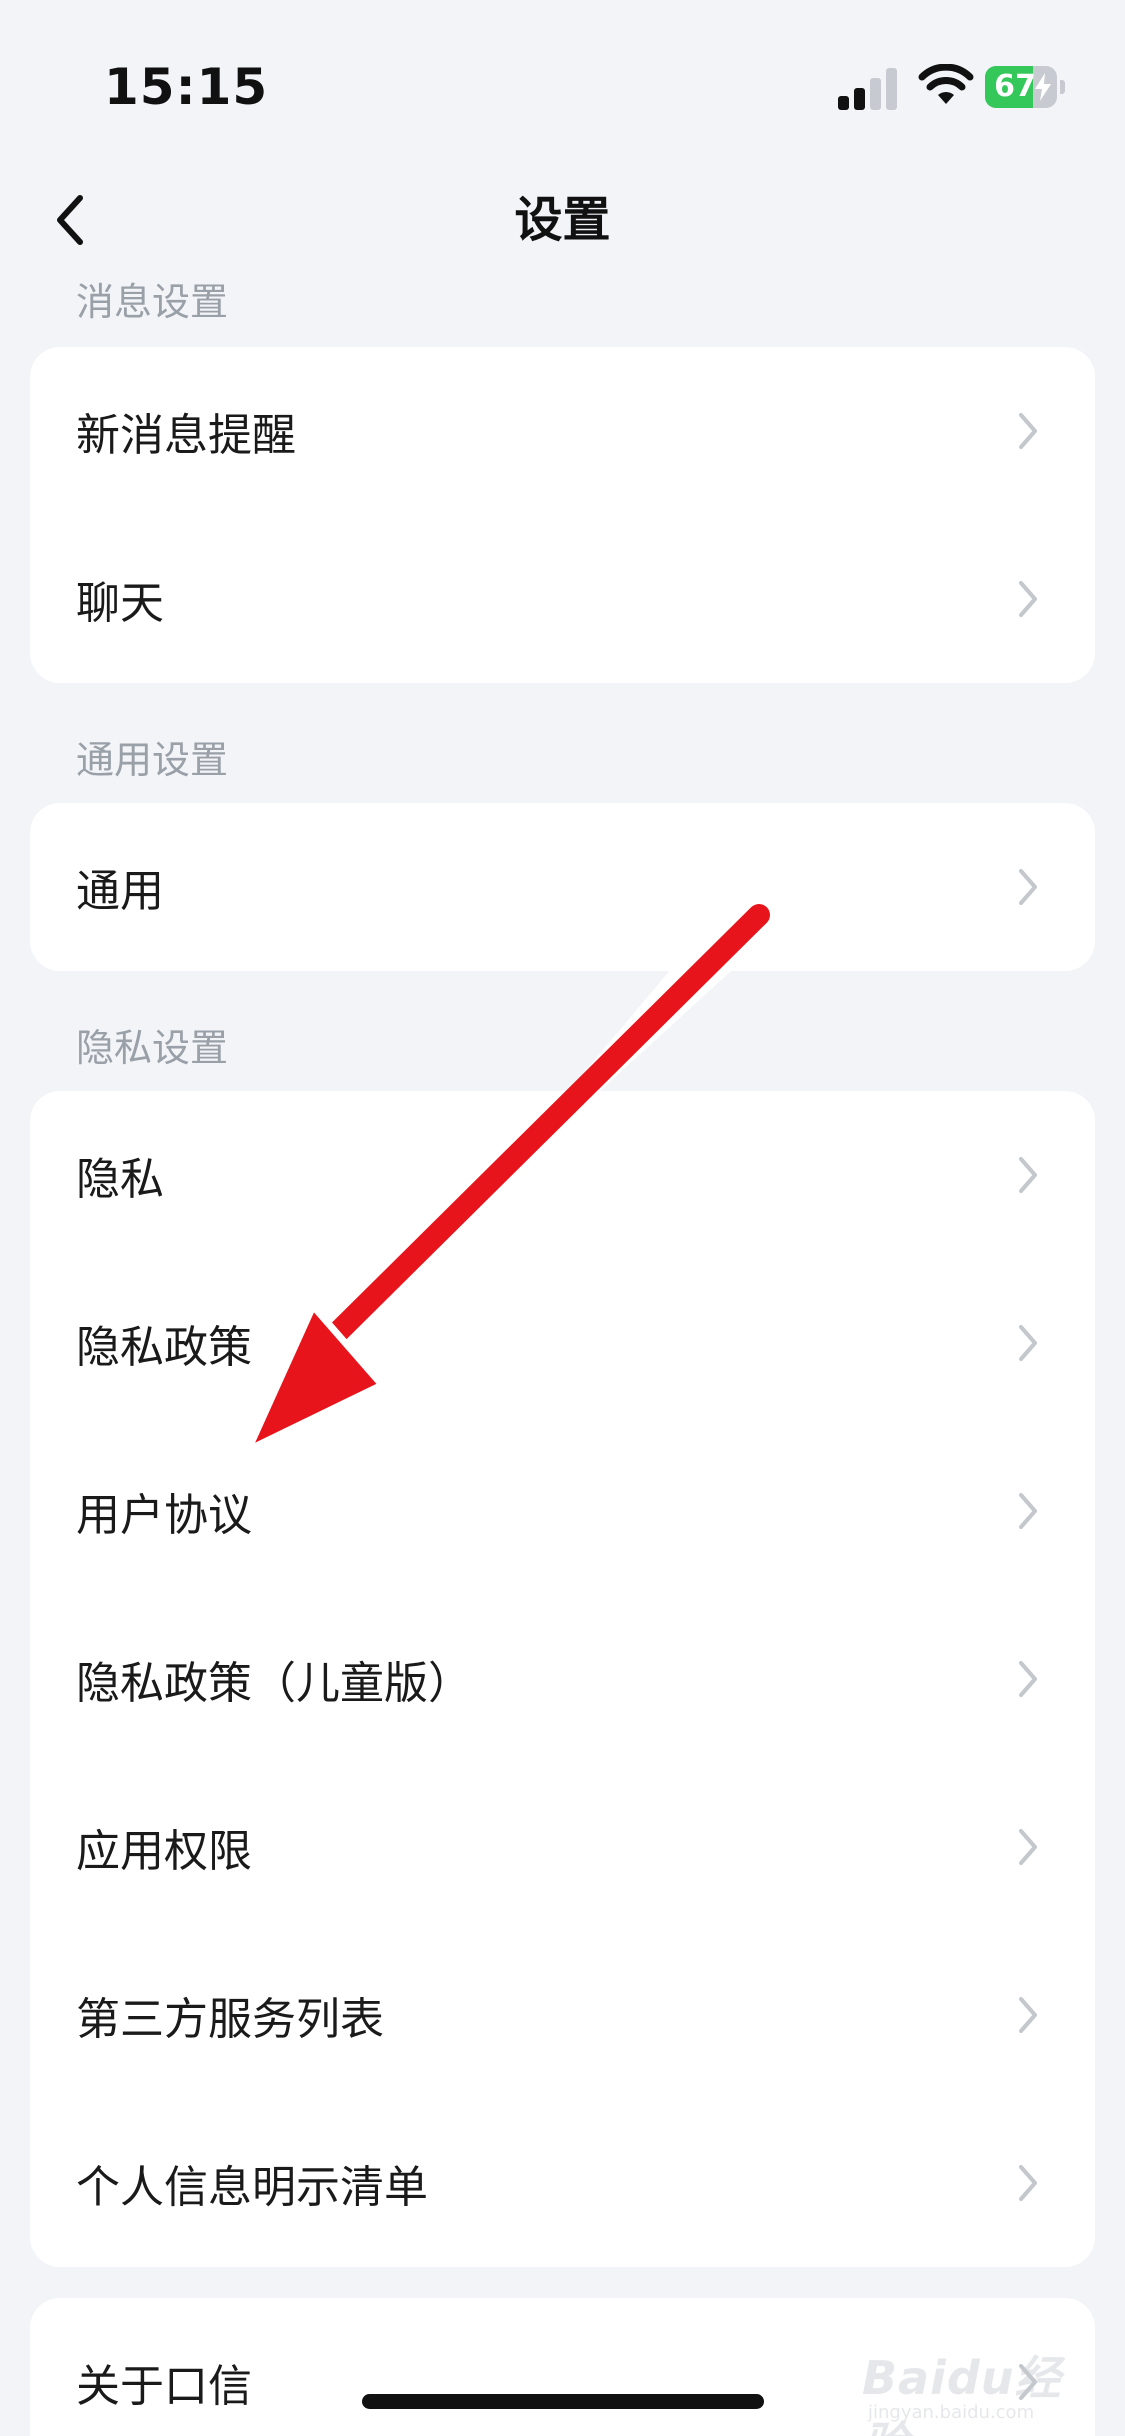 The image size is (1125, 2436). I want to click on settings-row-privacy-policy-children: 隐私政策（儿童版）, so click(562, 1679).